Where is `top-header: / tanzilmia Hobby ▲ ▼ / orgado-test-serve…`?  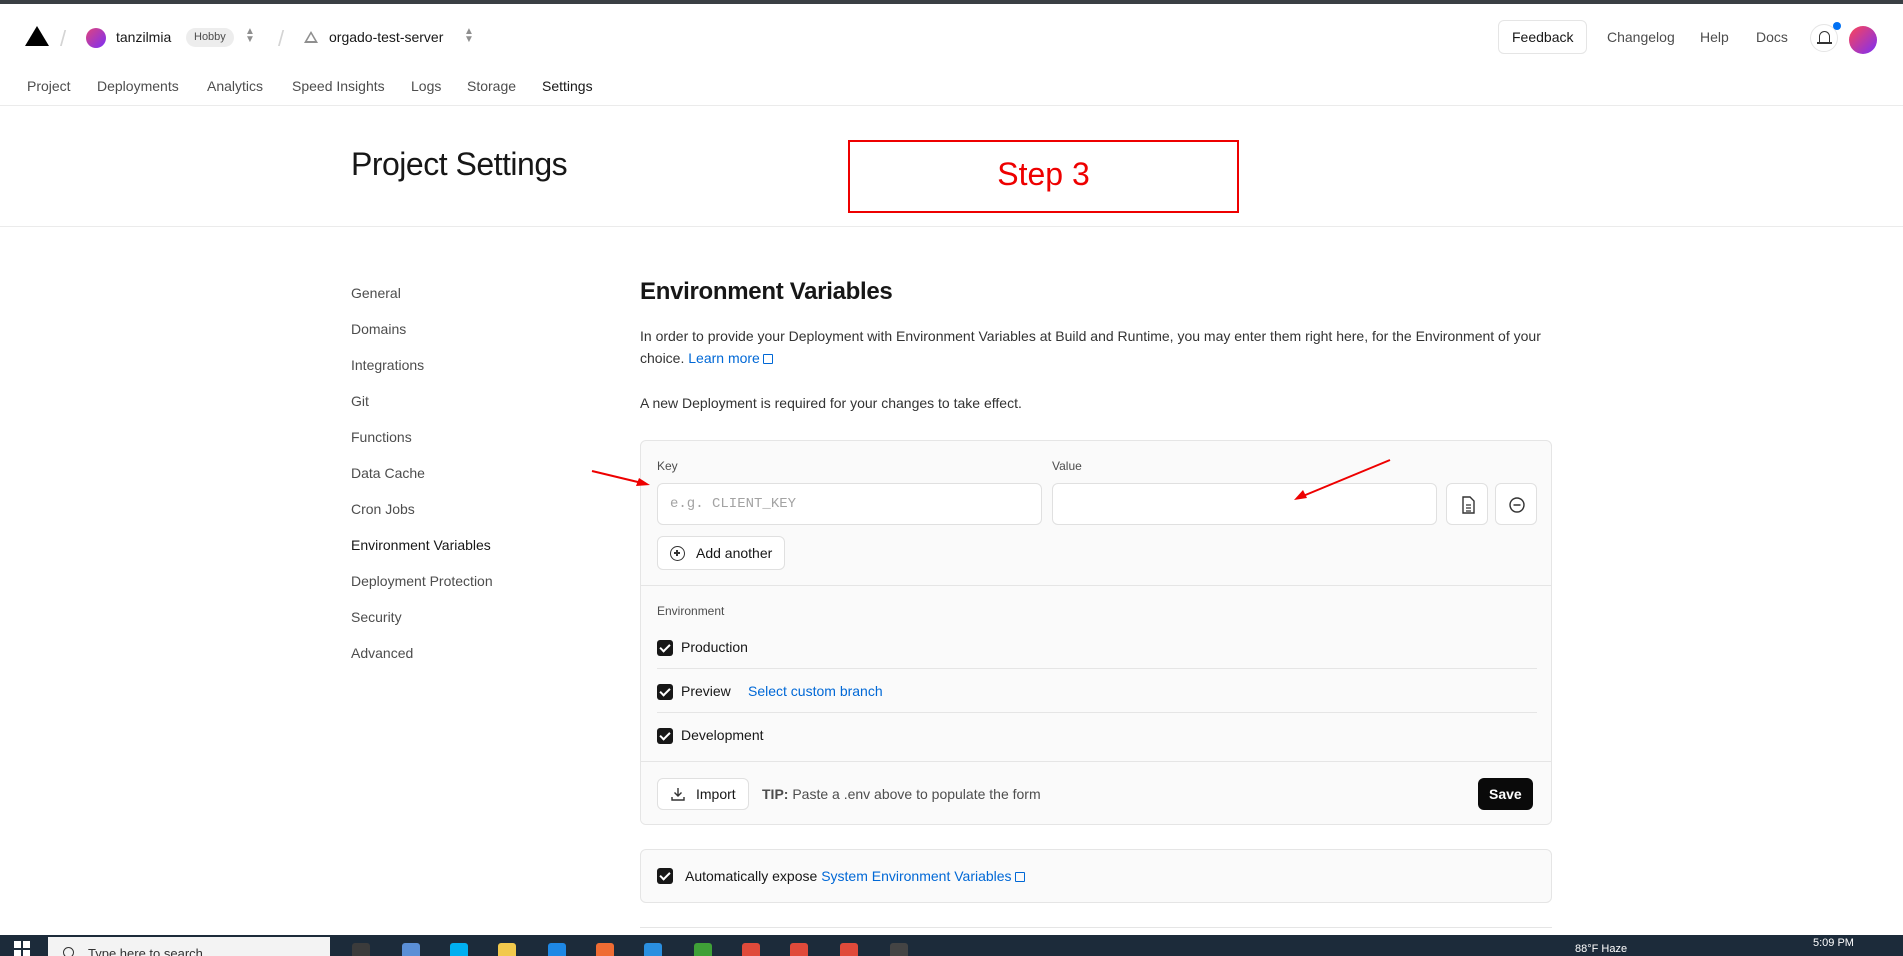
top-header: / tanzilmia Hobby ▲ ▼ / orgado-test-serve… is located at coordinates (951, 56).